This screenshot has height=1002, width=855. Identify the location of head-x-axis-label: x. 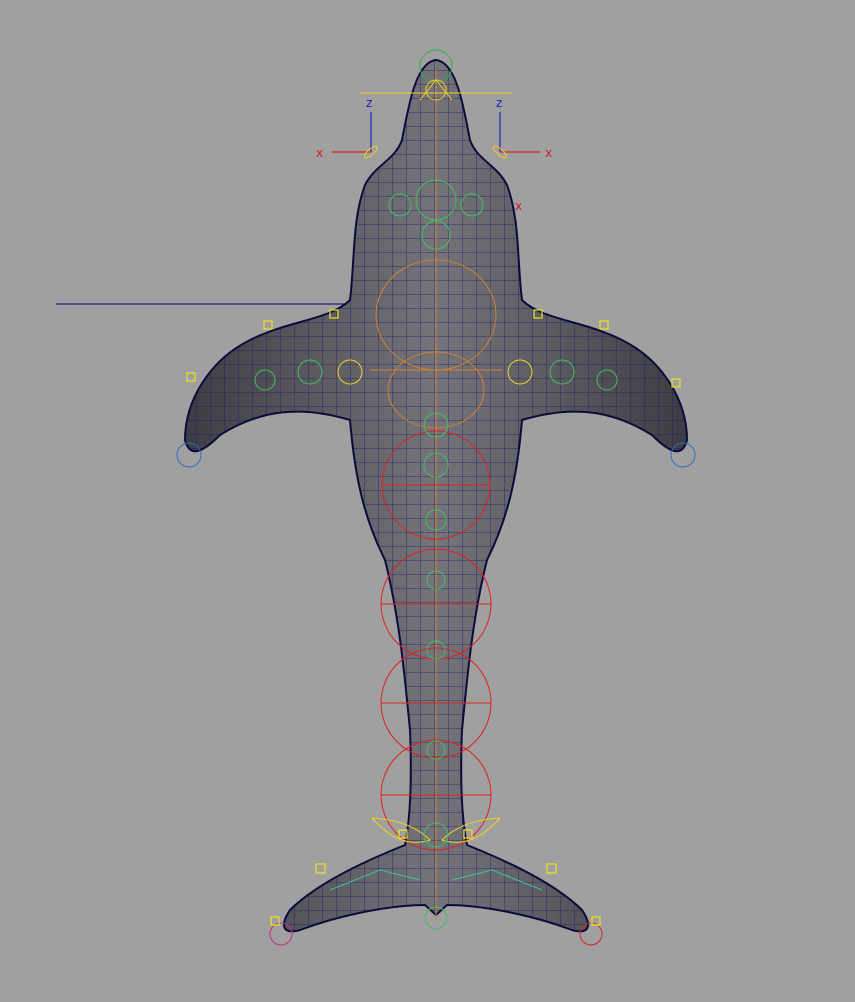
(518, 206).